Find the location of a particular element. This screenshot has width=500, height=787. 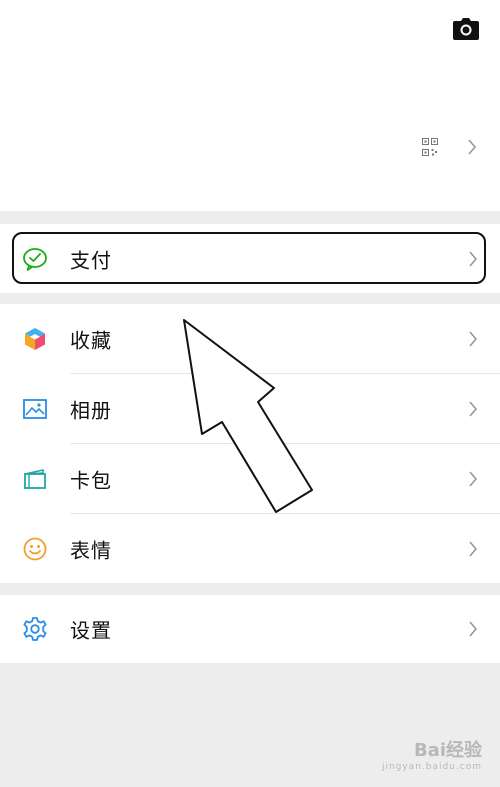

menu-item-settings: 设置 is located at coordinates (250, 629).